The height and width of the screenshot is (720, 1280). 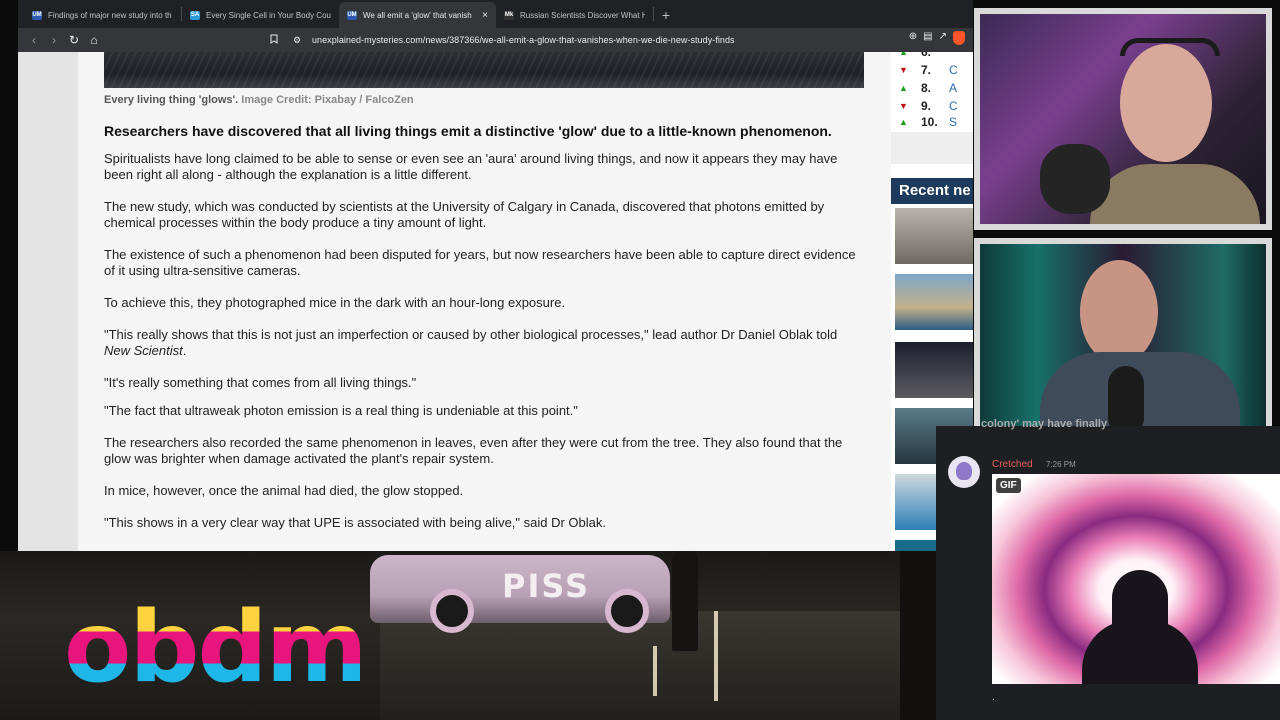 I want to click on rank-item: ▲ 10. S, so click(x=936, y=122).